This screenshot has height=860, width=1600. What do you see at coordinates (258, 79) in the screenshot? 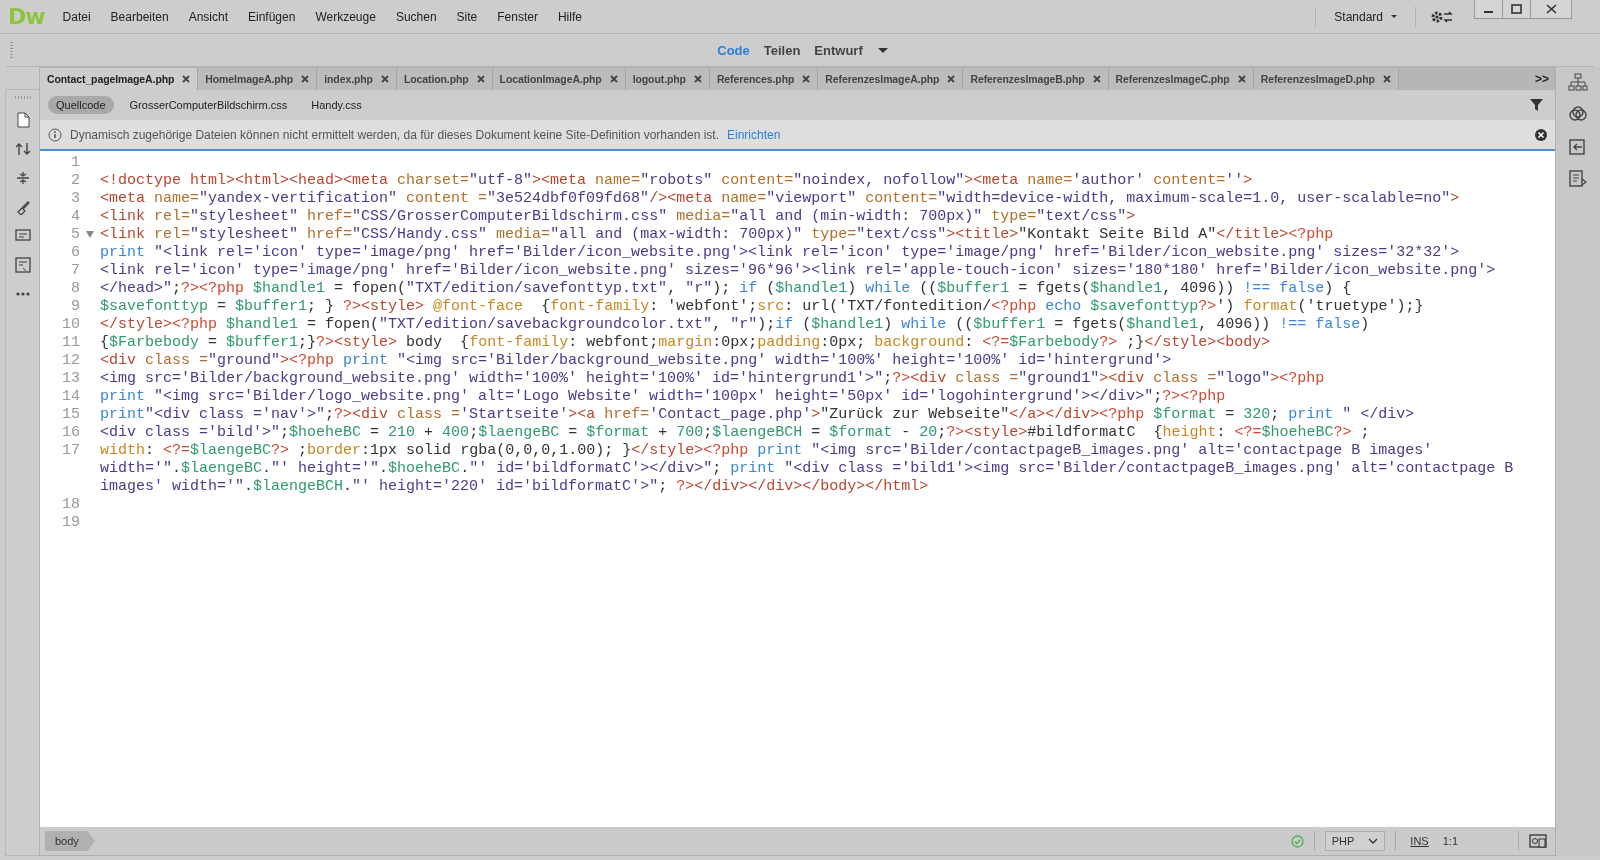
I see `file-tab: HomeImageA.php` at bounding box center [258, 79].